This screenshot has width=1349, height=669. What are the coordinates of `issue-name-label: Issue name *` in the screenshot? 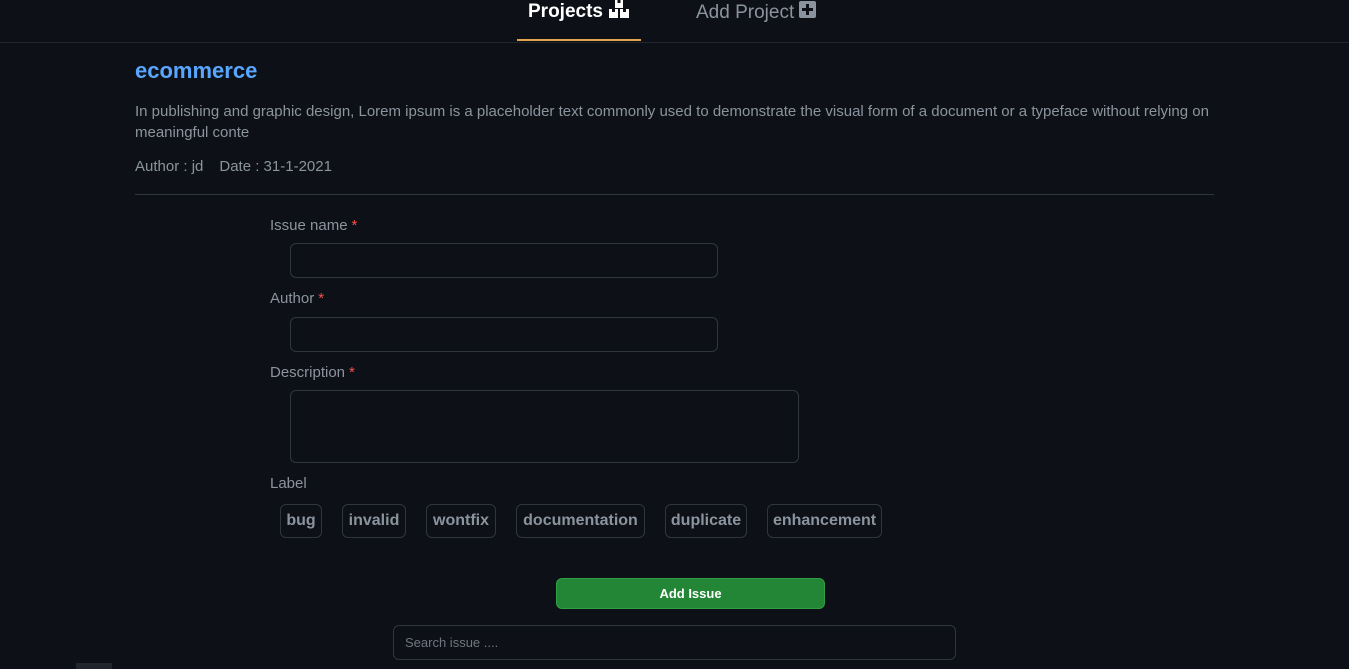 It's located at (313, 225).